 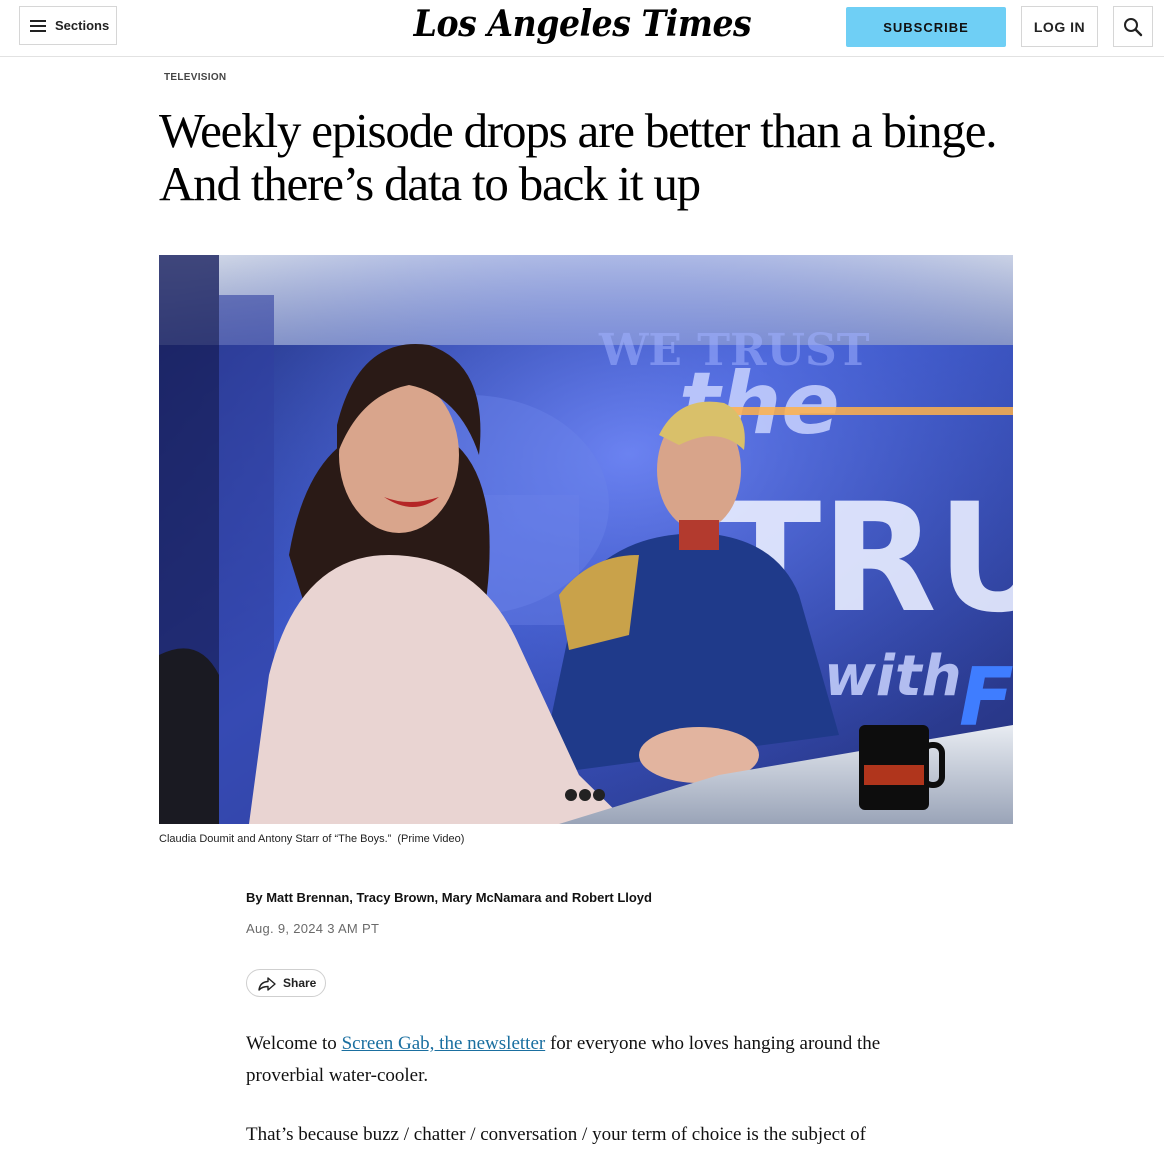 I want to click on search-icon, so click(x=1133, y=26).